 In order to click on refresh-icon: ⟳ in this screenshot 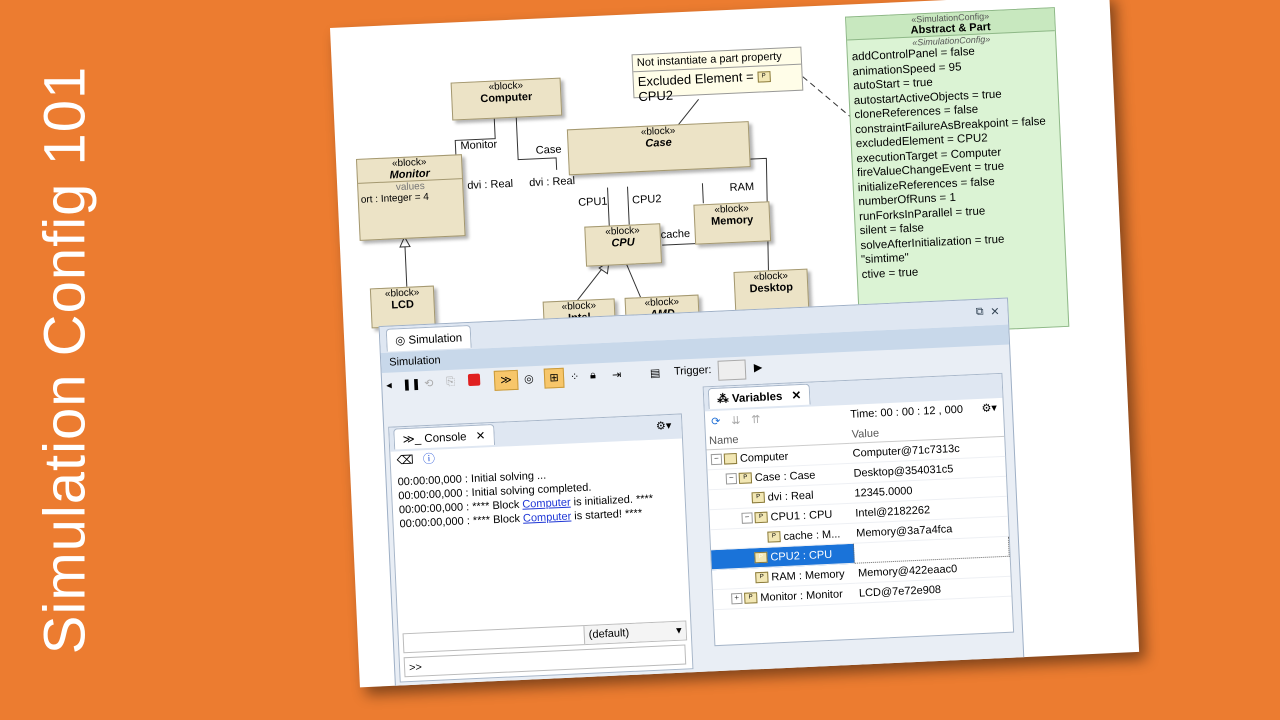, I will do `click(716, 421)`.